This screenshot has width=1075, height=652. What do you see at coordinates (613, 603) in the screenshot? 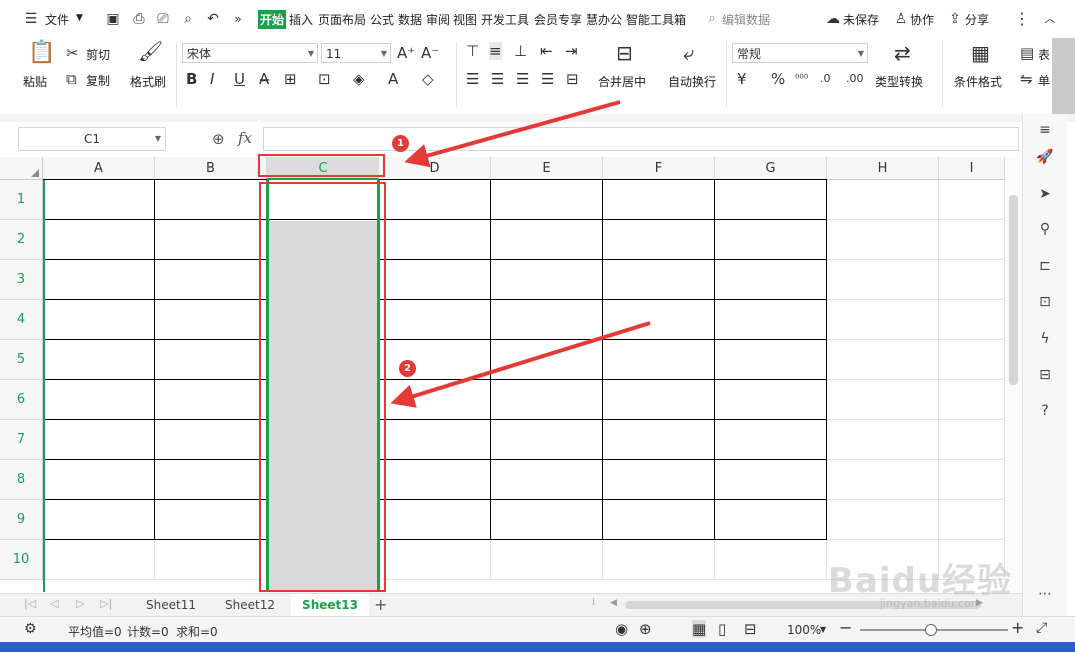
I see `scroll-left-icon: ◀` at bounding box center [613, 603].